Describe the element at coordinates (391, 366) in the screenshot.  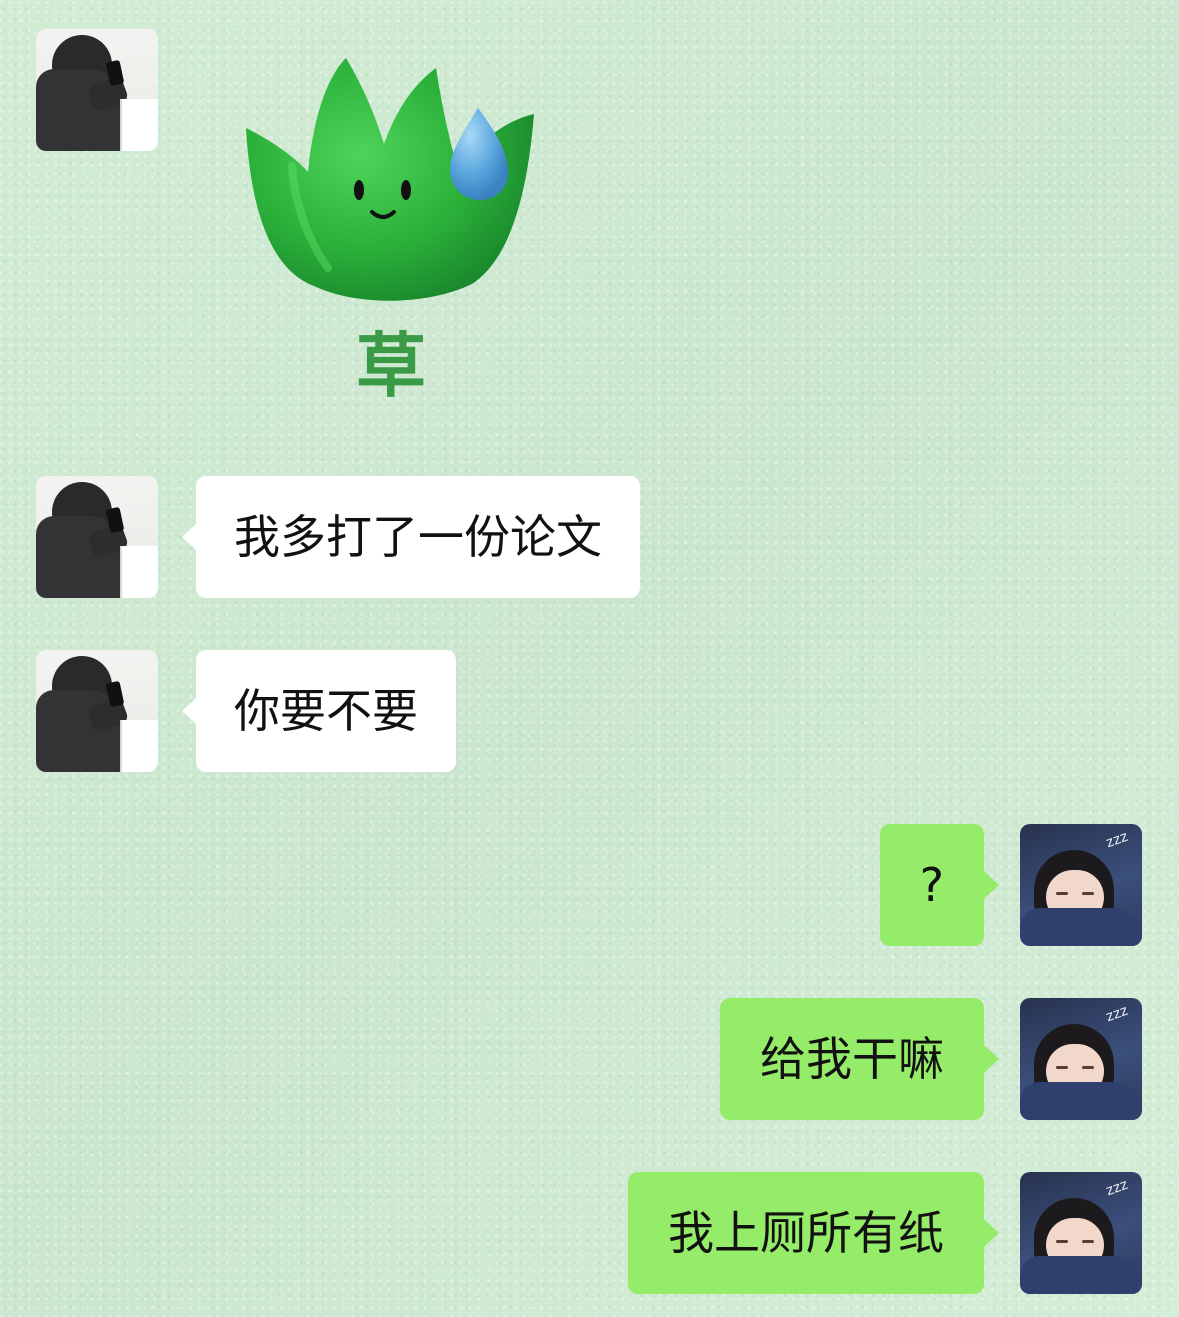
I see `sticker-caption: 草` at that location.